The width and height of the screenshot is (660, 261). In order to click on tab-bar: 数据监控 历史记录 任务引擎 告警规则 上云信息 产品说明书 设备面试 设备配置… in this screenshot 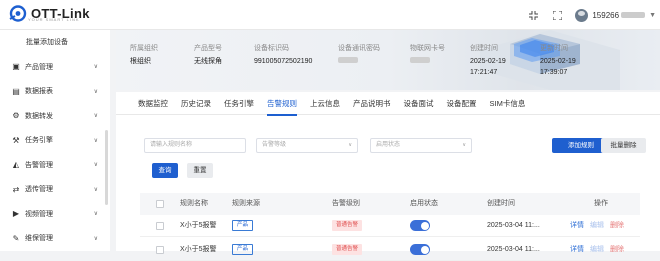, I will do `click(388, 104)`.